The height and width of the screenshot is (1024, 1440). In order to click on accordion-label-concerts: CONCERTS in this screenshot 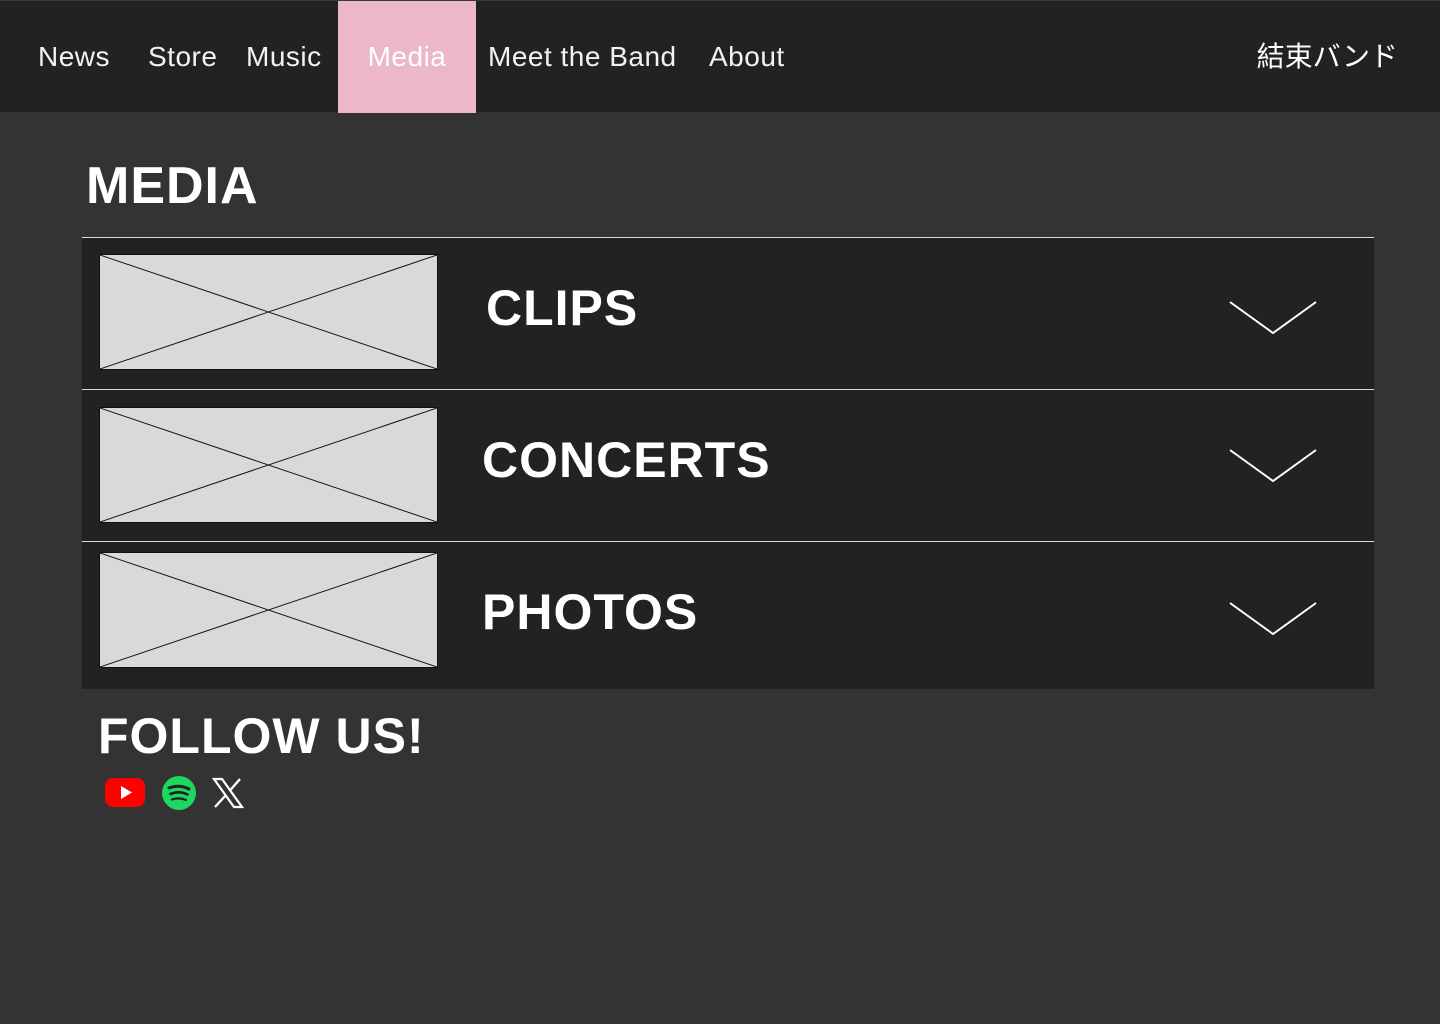, I will do `click(626, 460)`.